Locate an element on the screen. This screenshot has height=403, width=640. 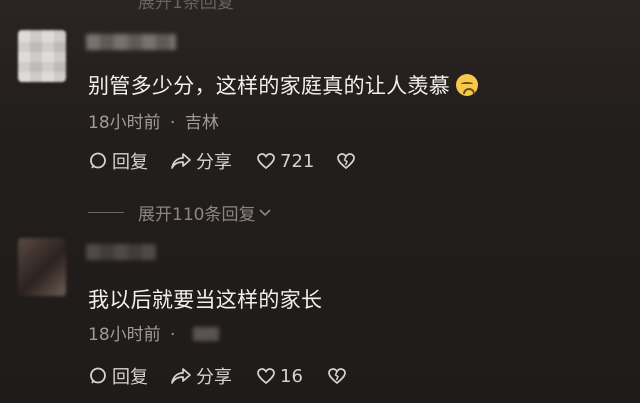
comment-text-content: 我以后就要当这样的家长 is located at coordinates (205, 300).